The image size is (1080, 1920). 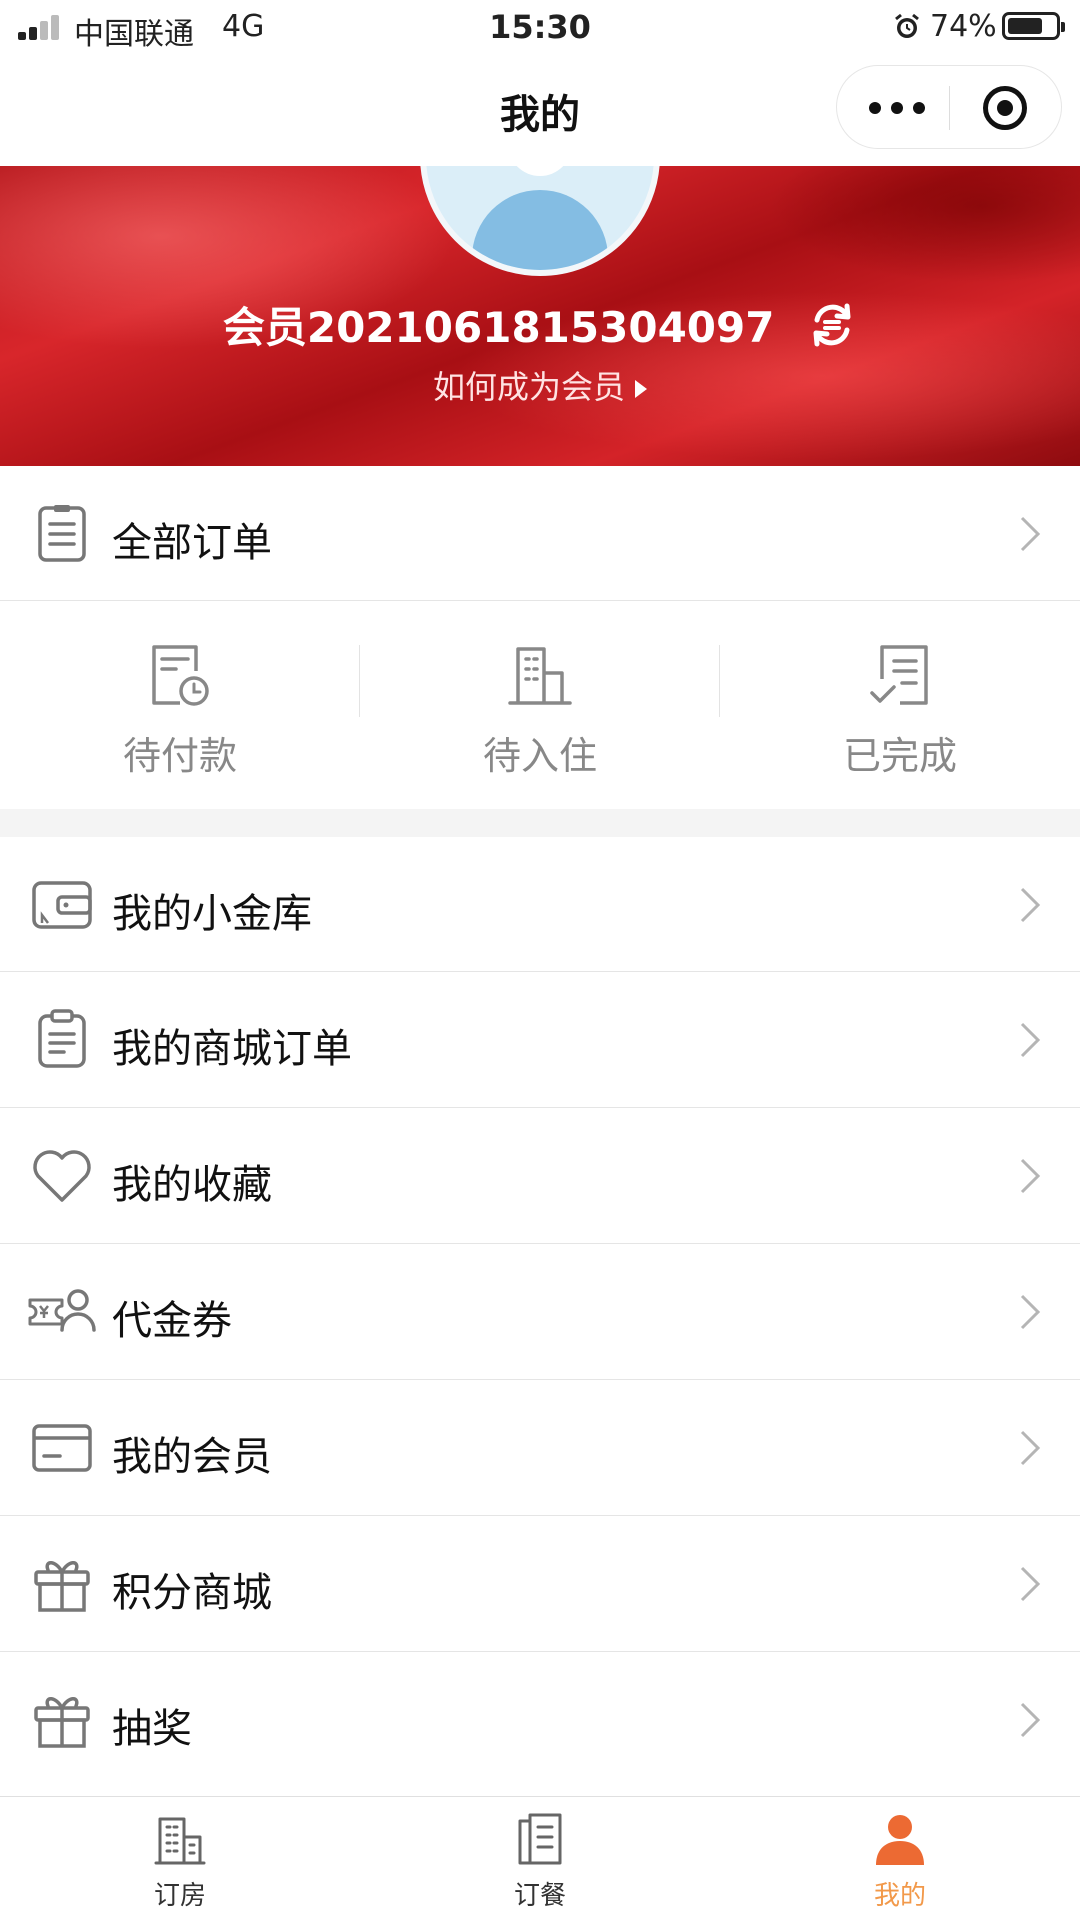 I want to click on play-arrow-icon, so click(x=641, y=389).